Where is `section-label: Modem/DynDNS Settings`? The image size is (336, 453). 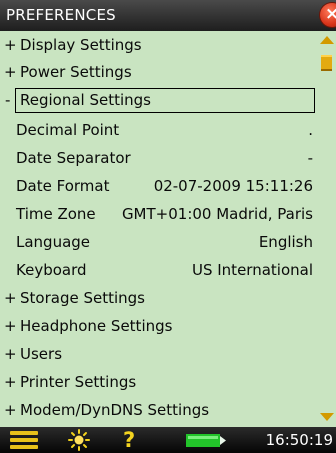 section-label: Modem/DynDNS Settings is located at coordinates (115, 410).